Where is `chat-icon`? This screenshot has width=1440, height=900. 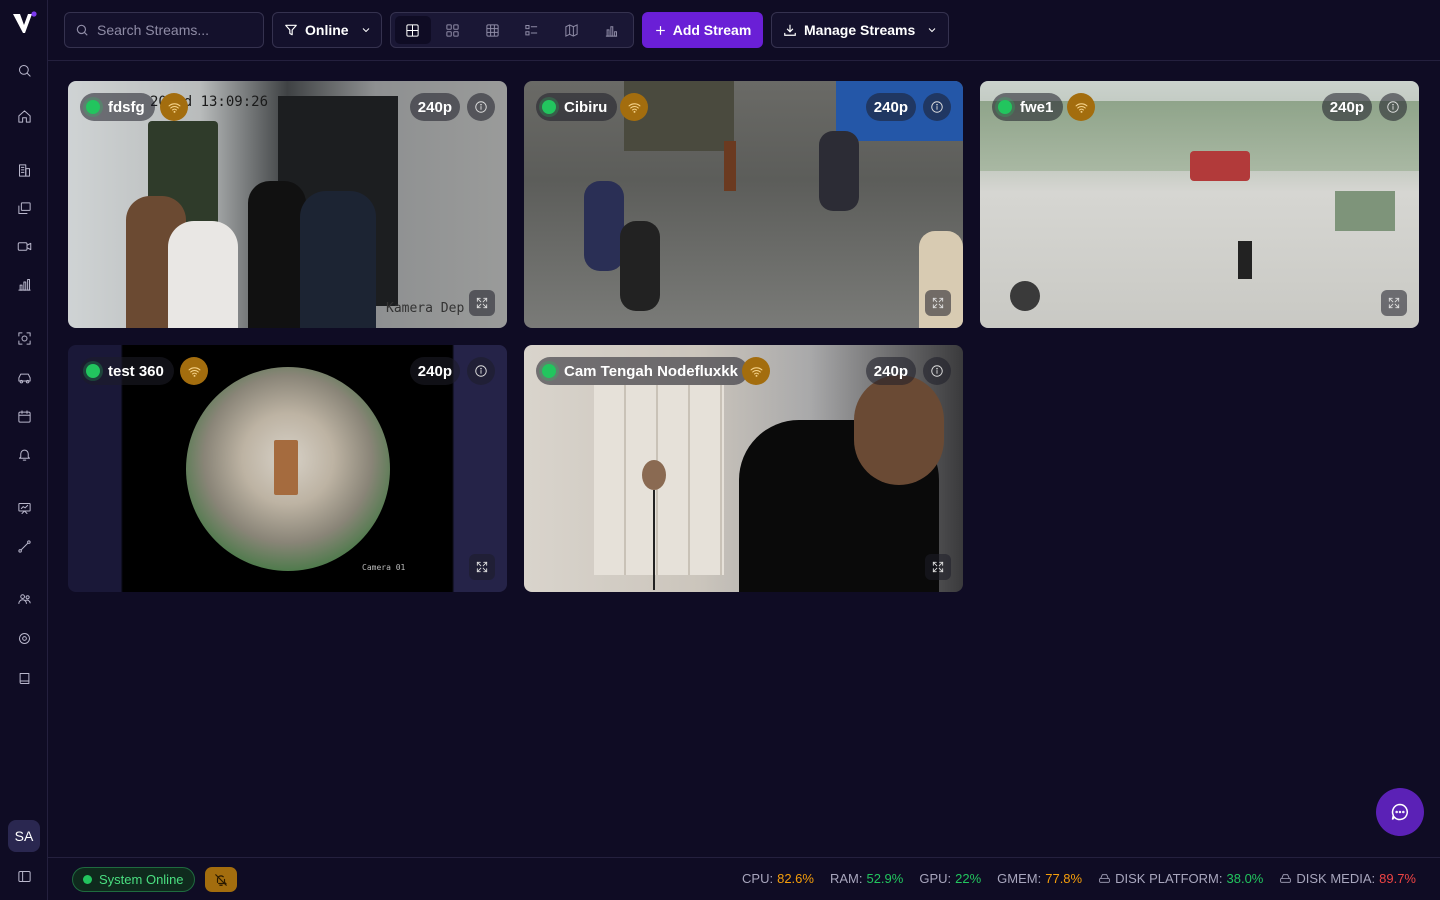 chat-icon is located at coordinates (1399, 812).